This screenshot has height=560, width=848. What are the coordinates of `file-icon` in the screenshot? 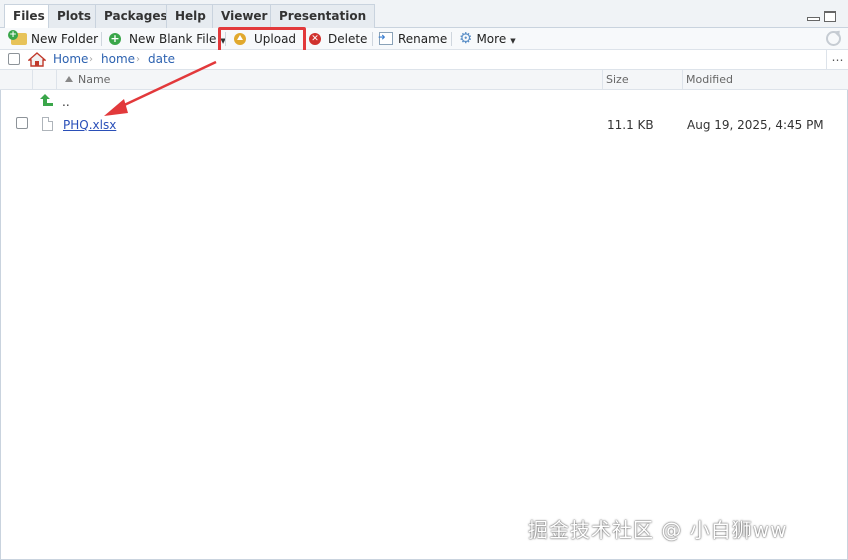 It's located at (47, 124).